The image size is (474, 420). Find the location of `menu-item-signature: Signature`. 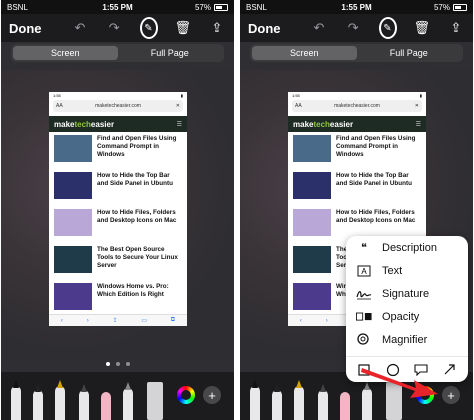

menu-item-signature: Signature is located at coordinates (407, 293).